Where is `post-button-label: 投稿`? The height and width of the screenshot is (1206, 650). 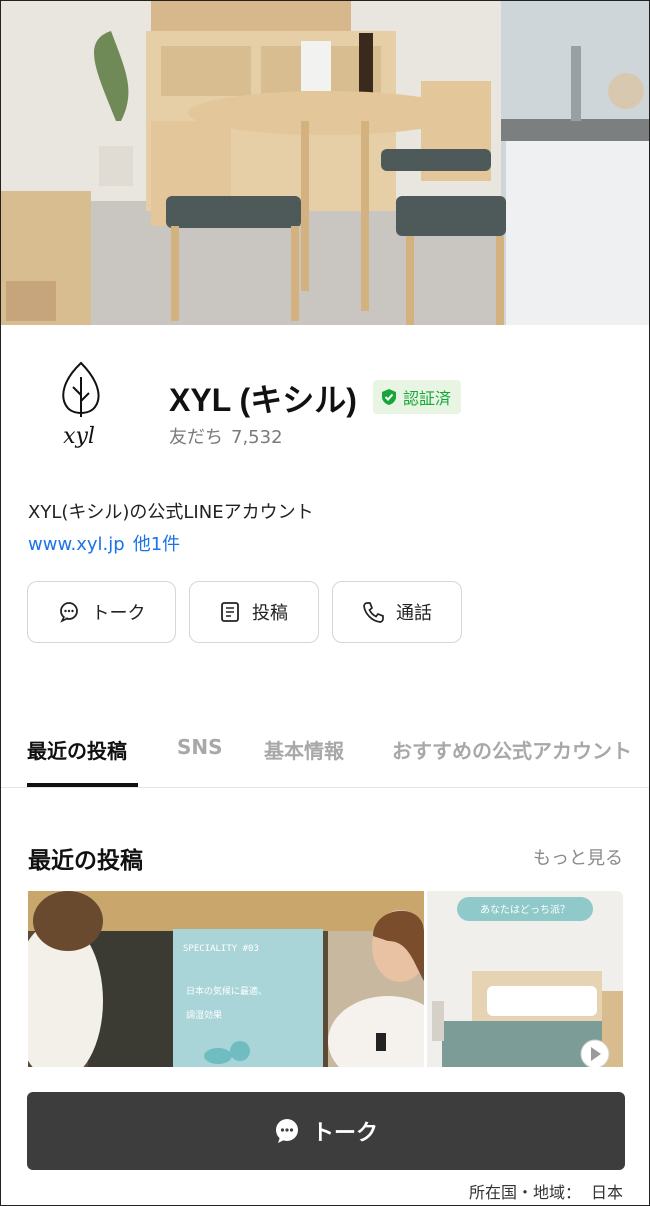
post-button-label: 投稿 is located at coordinates (270, 613).